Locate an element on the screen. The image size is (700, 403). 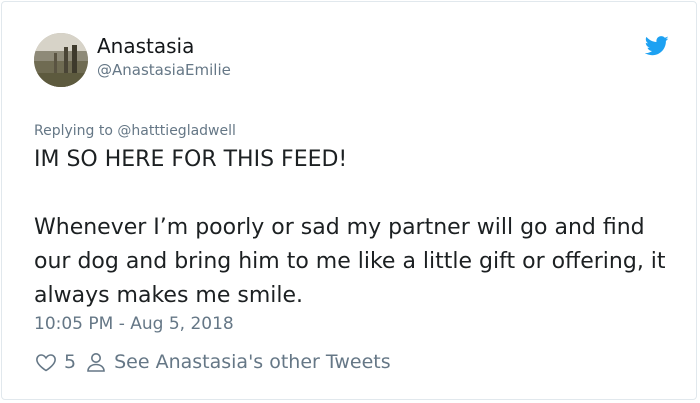
tweet-timestamp: 10:05 PM - Aug 5, 2018 is located at coordinates (134, 324).